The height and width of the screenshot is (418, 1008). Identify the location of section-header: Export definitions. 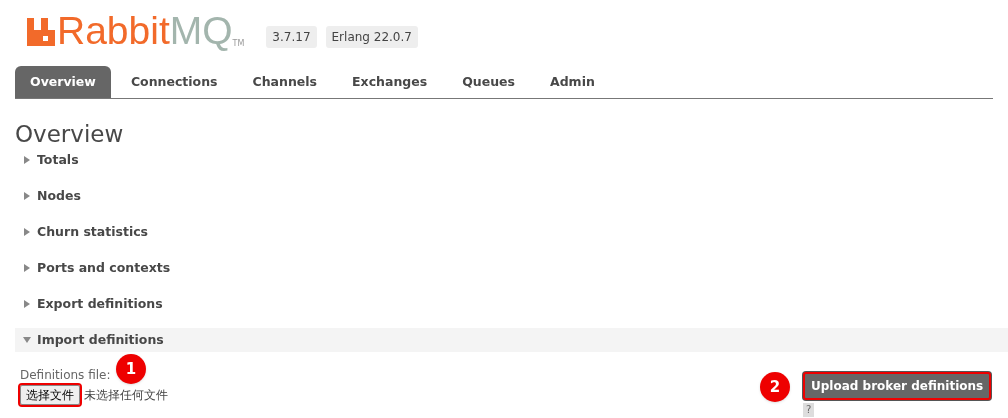
(511, 304).